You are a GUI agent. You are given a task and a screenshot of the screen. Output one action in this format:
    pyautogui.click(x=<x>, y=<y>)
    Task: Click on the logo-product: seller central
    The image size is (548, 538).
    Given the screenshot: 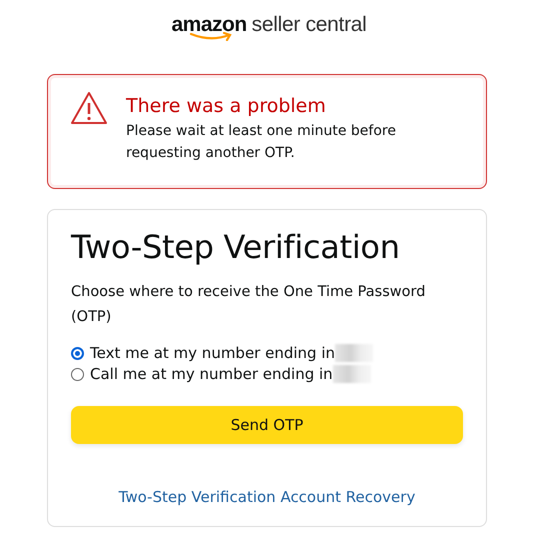 What is the action you would take?
    pyautogui.click(x=309, y=25)
    